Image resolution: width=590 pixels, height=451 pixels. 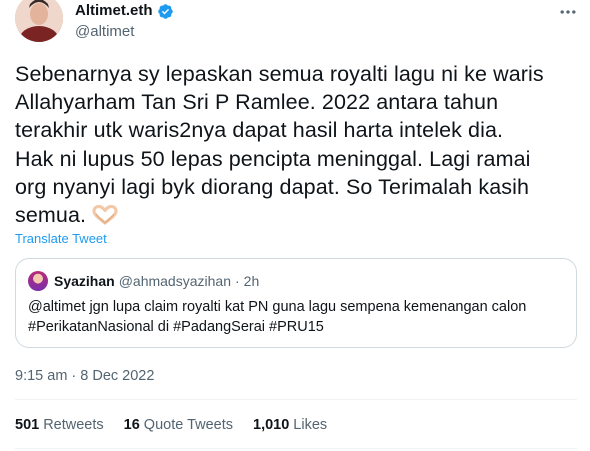 I want to click on engagement-stats: 501 Retweets 16 Quote Tweets 1,010 Likes, so click(x=171, y=425).